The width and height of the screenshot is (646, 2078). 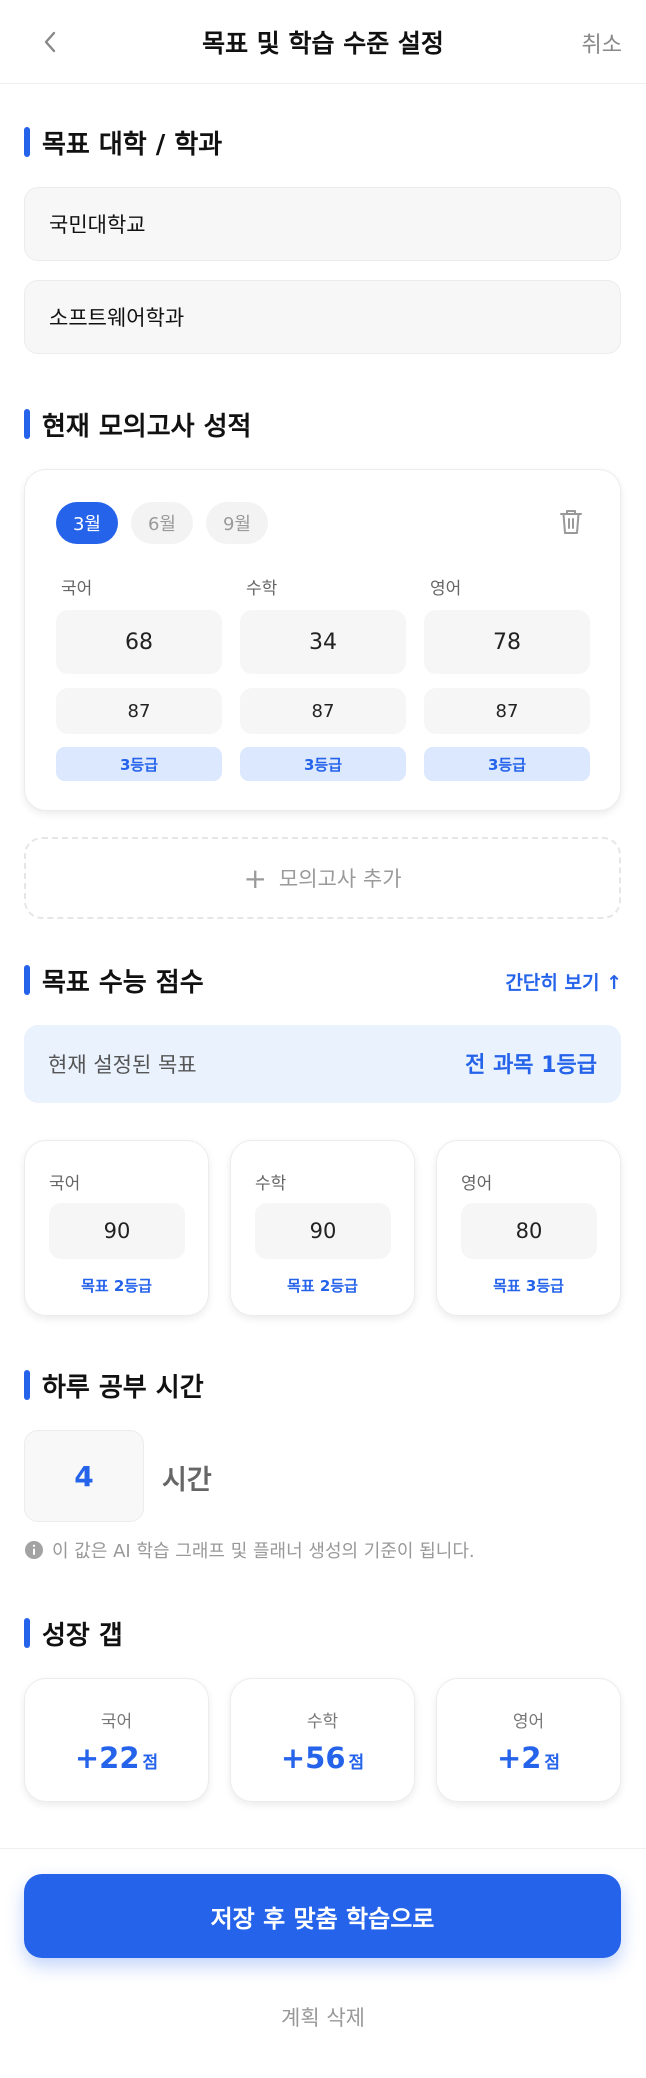 What do you see at coordinates (255, 878) in the screenshot?
I see `plus-icon: +` at bounding box center [255, 878].